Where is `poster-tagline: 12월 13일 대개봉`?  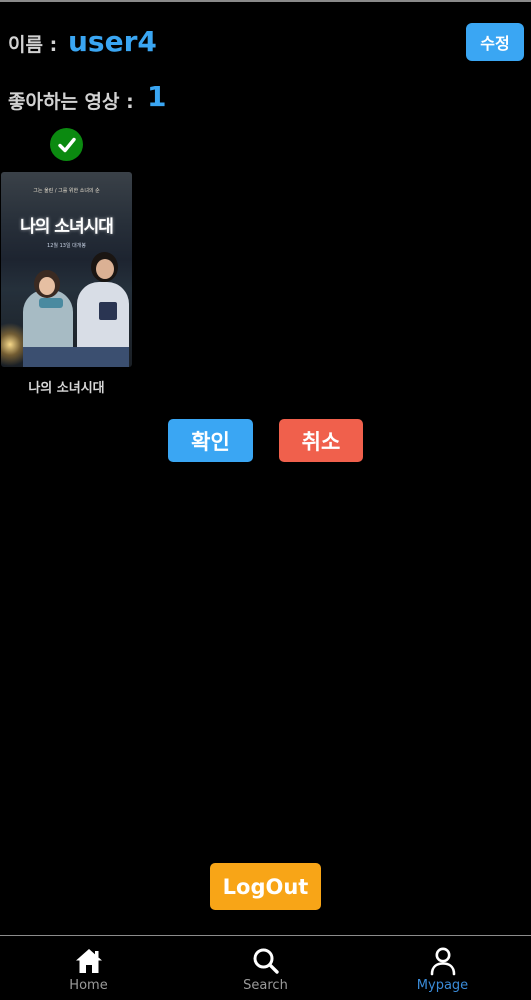 poster-tagline: 12월 13일 대개봉 is located at coordinates (66, 246).